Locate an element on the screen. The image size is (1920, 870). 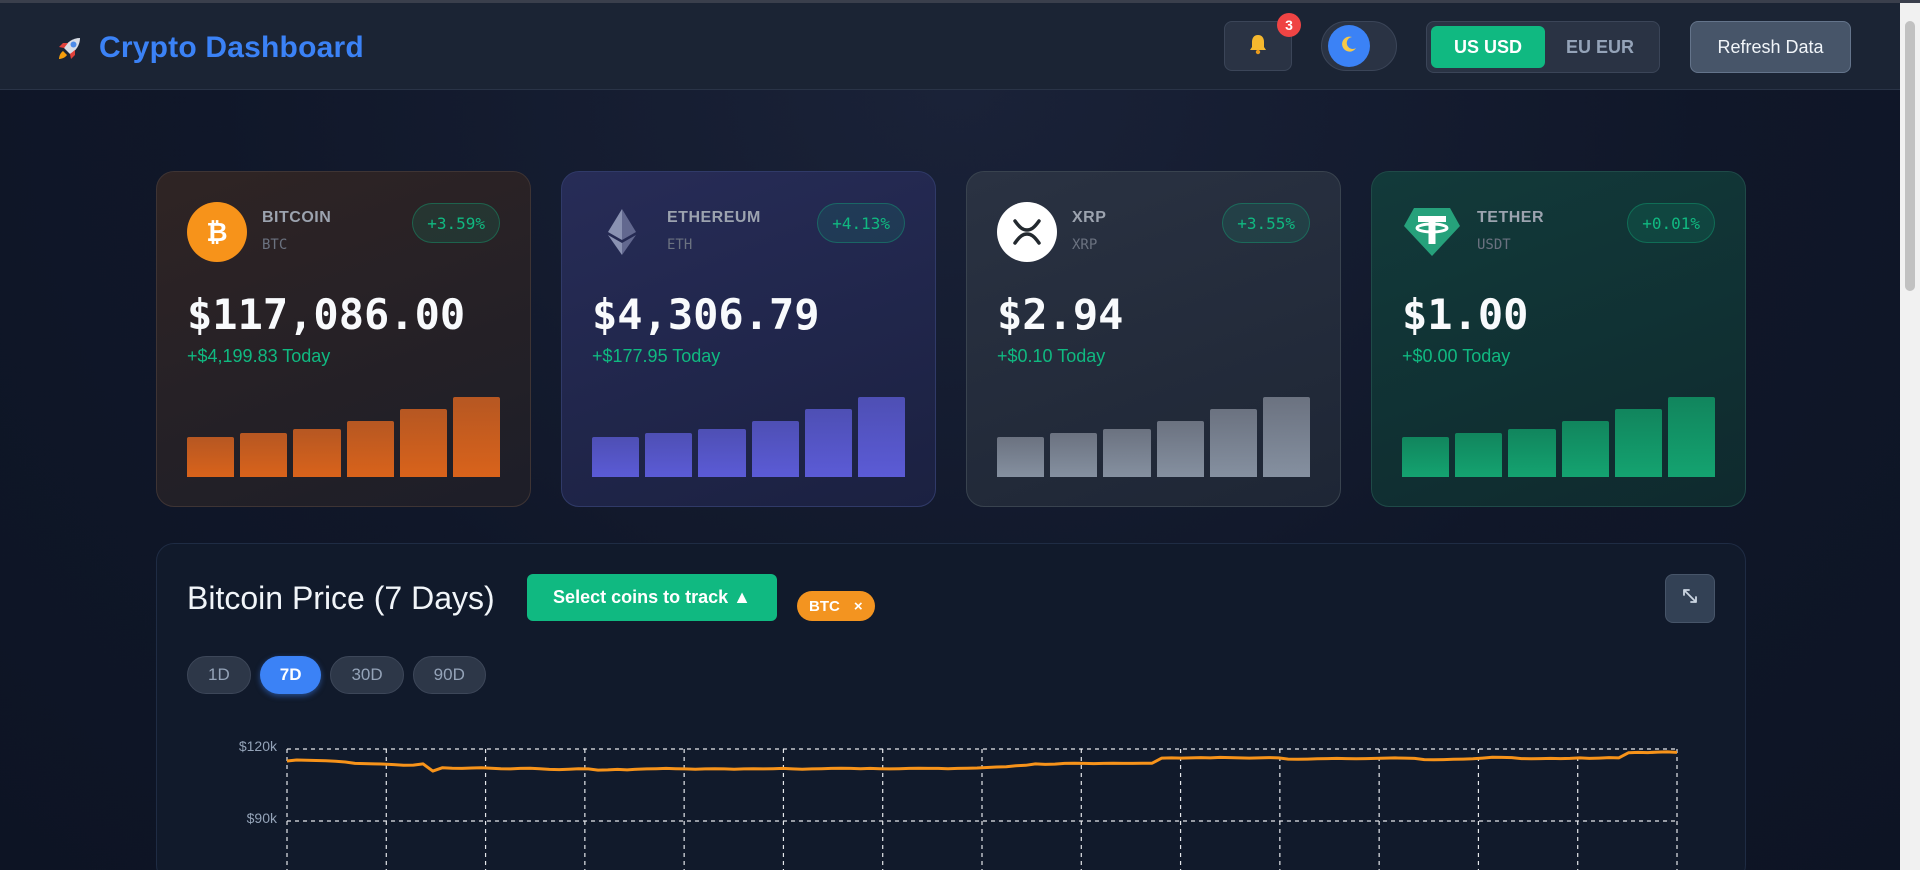
coin-symbol: XRP is located at coordinates (1085, 245).